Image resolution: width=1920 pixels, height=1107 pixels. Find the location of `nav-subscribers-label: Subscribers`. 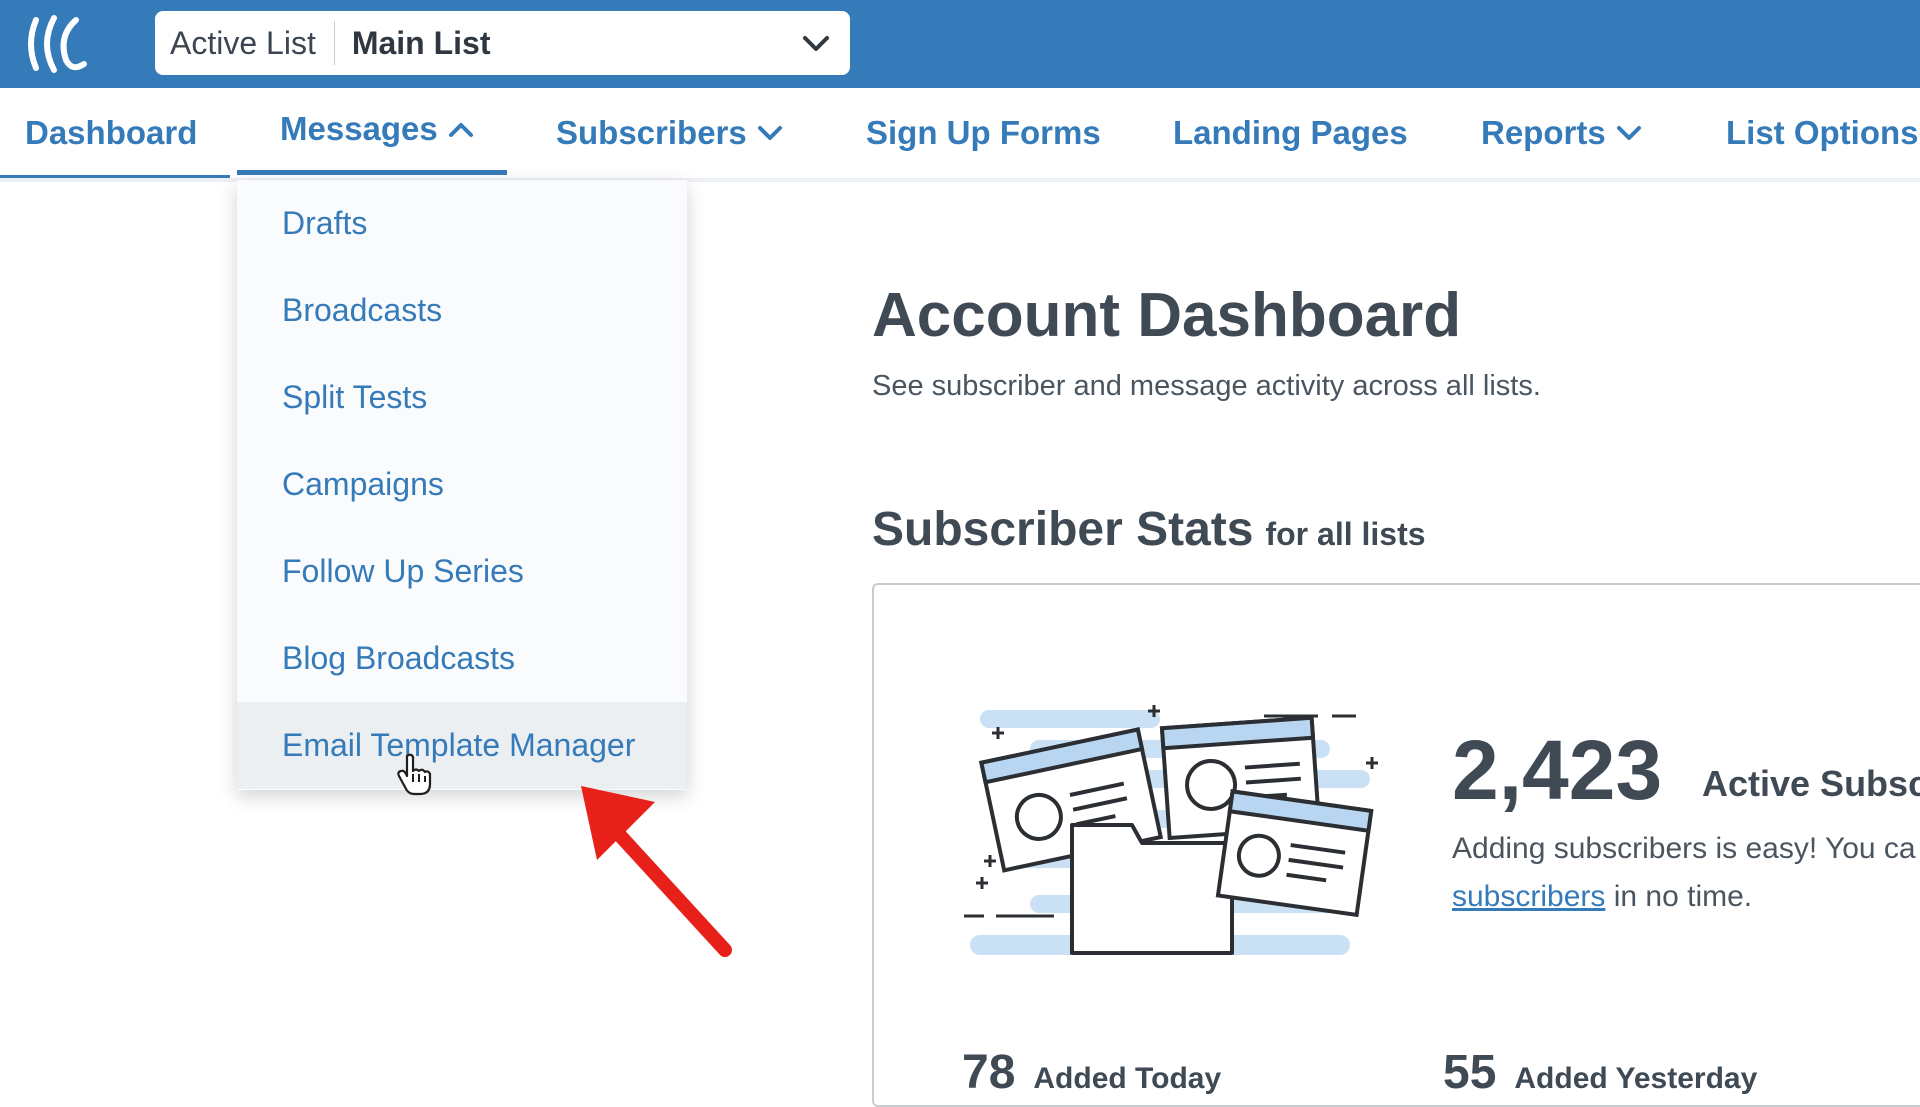

nav-subscribers-label: Subscribers is located at coordinates (651, 132).